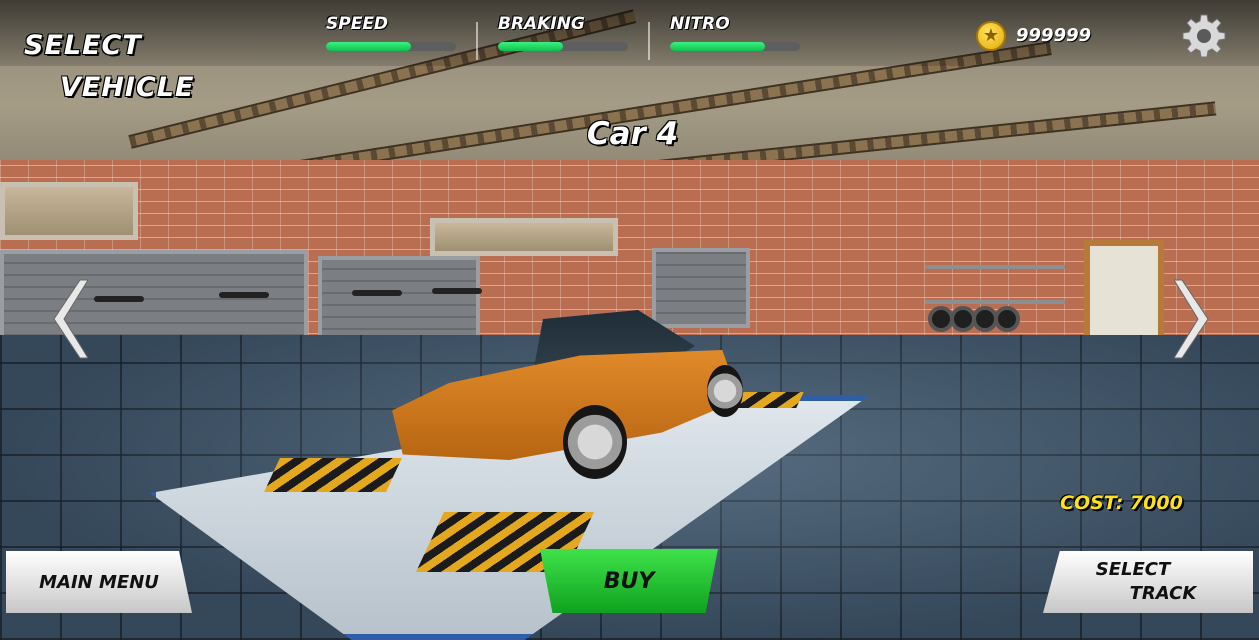 The image size is (1259, 640). I want to click on rear-wheel, so click(725, 391).